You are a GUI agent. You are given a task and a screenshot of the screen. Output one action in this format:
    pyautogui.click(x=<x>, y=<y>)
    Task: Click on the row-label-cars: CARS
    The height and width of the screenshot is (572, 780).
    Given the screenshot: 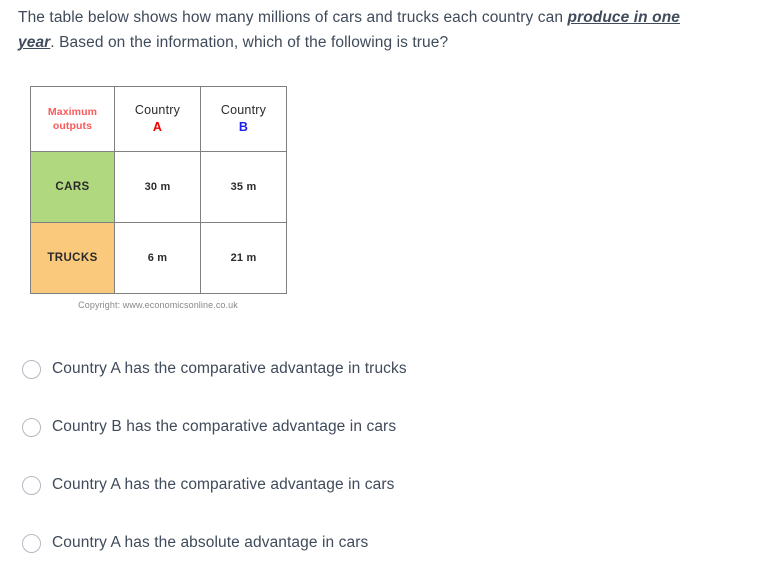 What is the action you would take?
    pyautogui.click(x=72, y=187)
    